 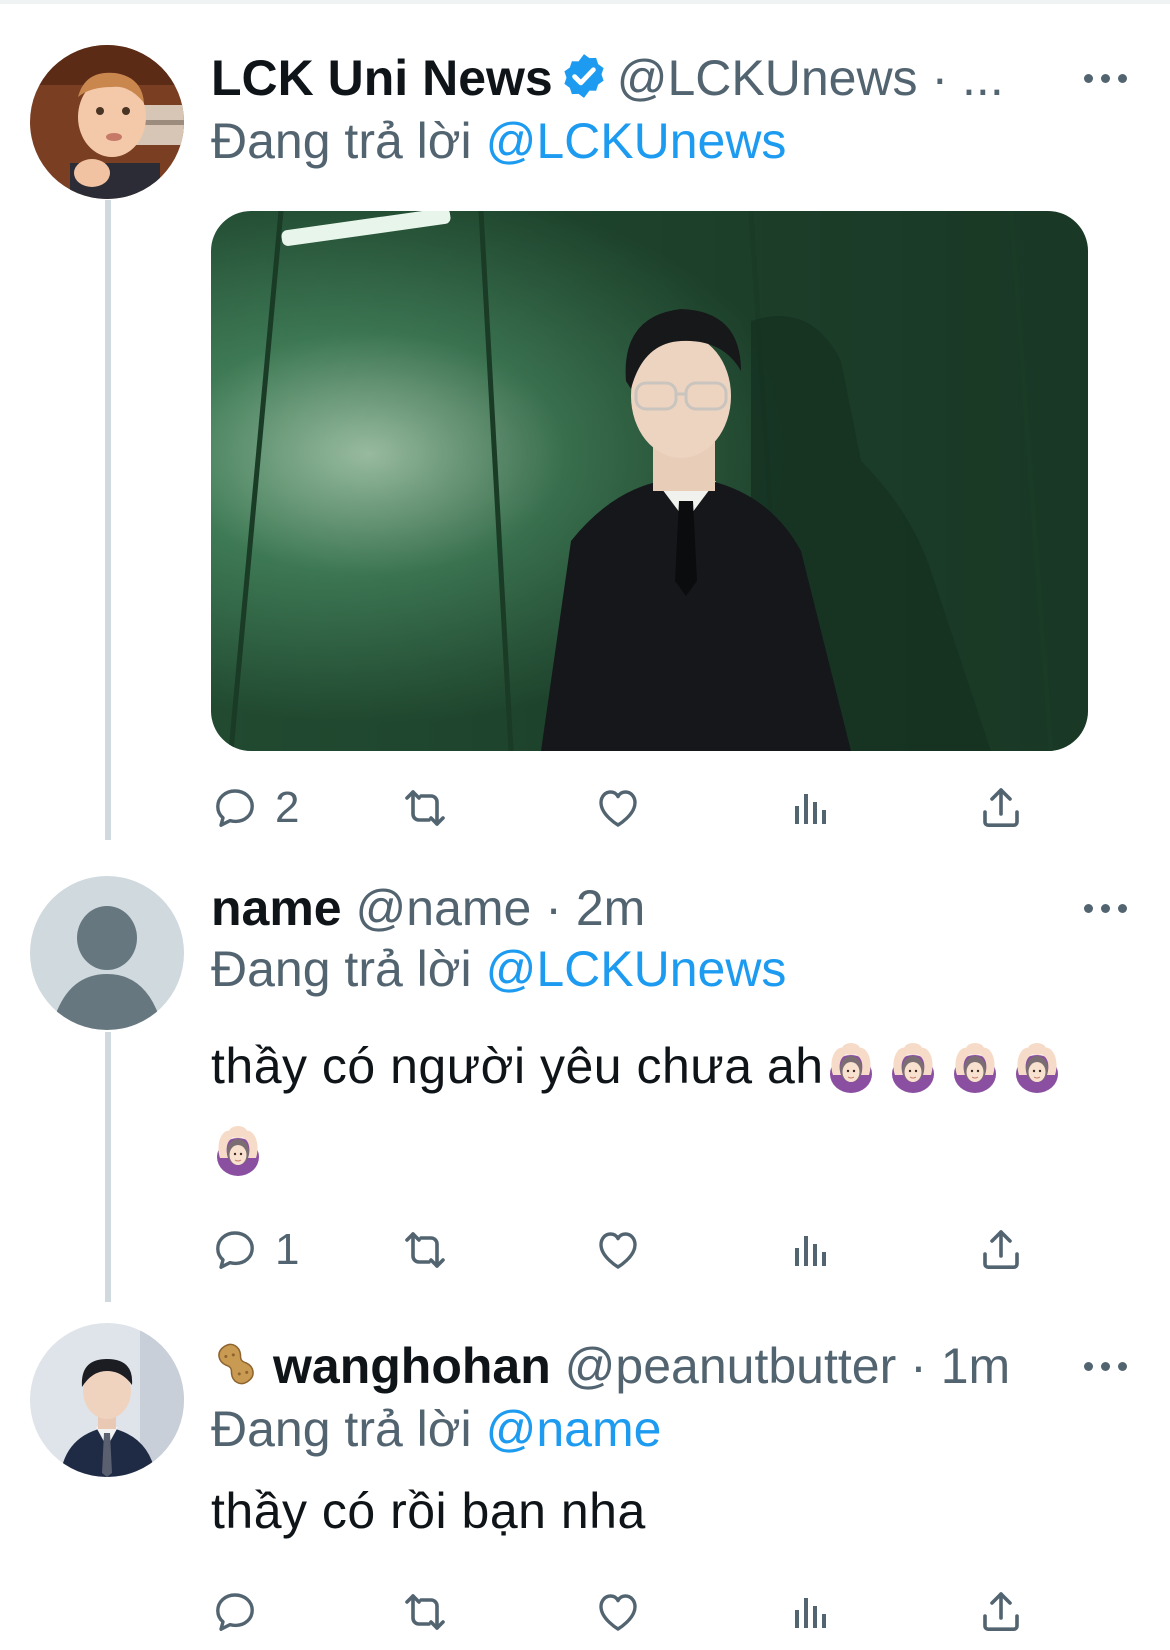 What do you see at coordinates (382, 78) in the screenshot?
I see `display-name: LCK Uni News` at bounding box center [382, 78].